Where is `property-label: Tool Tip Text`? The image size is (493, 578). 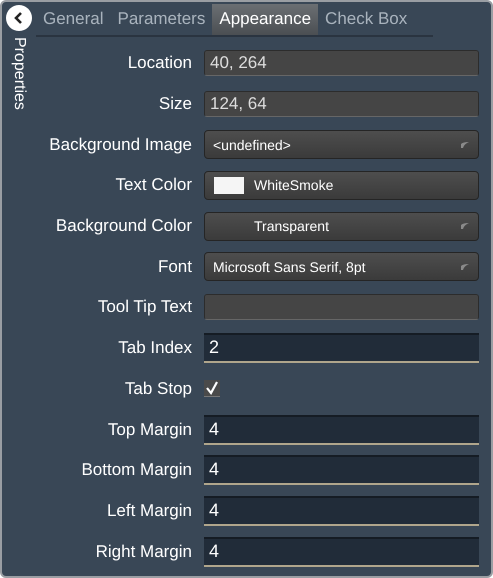
property-label: Tool Tip Text is located at coordinates (144, 307).